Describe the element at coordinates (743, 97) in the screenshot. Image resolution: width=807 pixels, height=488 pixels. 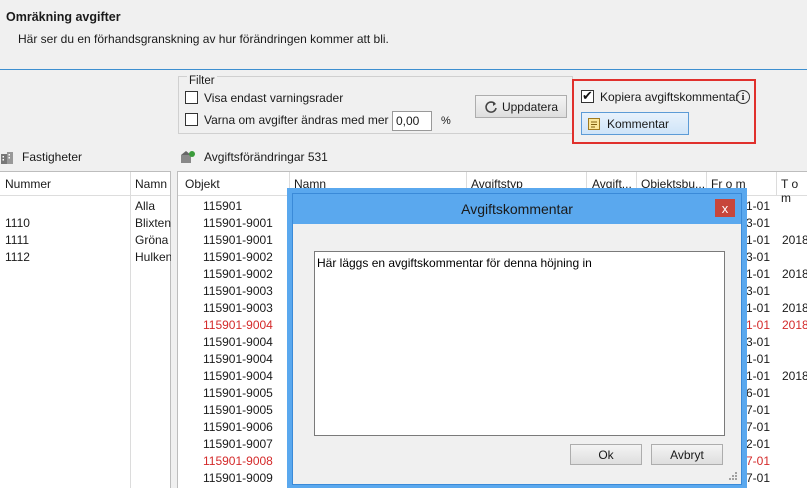
I see `info-icon: i` at that location.